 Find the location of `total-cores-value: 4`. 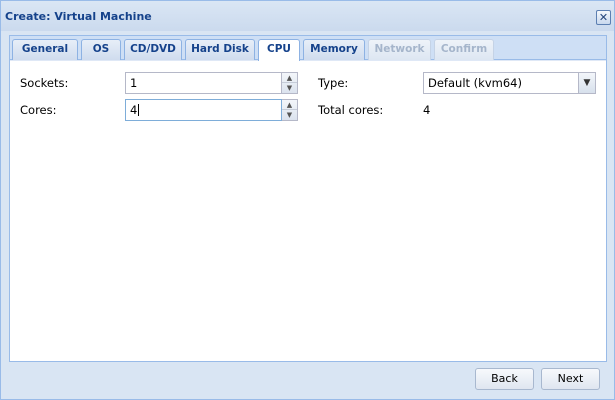

total-cores-value: 4 is located at coordinates (427, 110).